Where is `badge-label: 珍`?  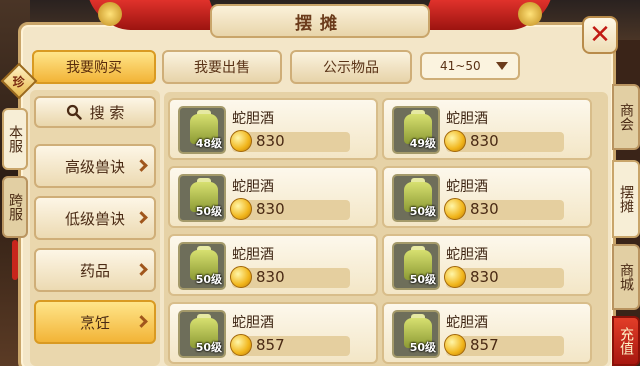
badge-label: 珍 is located at coordinates (19, 81).